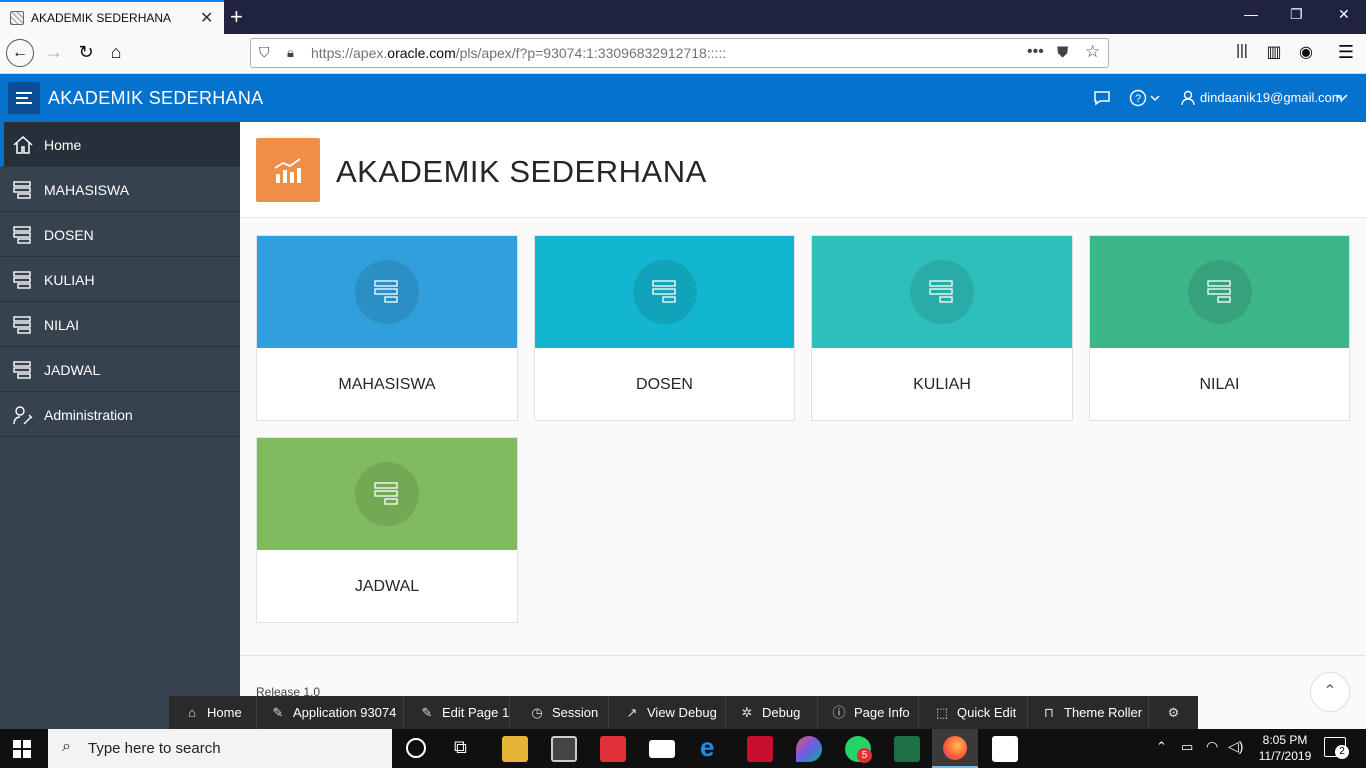 This screenshot has height=768, width=1366. Describe the element at coordinates (1035, 52) in the screenshot. I see `page-actions-icon: •••` at that location.